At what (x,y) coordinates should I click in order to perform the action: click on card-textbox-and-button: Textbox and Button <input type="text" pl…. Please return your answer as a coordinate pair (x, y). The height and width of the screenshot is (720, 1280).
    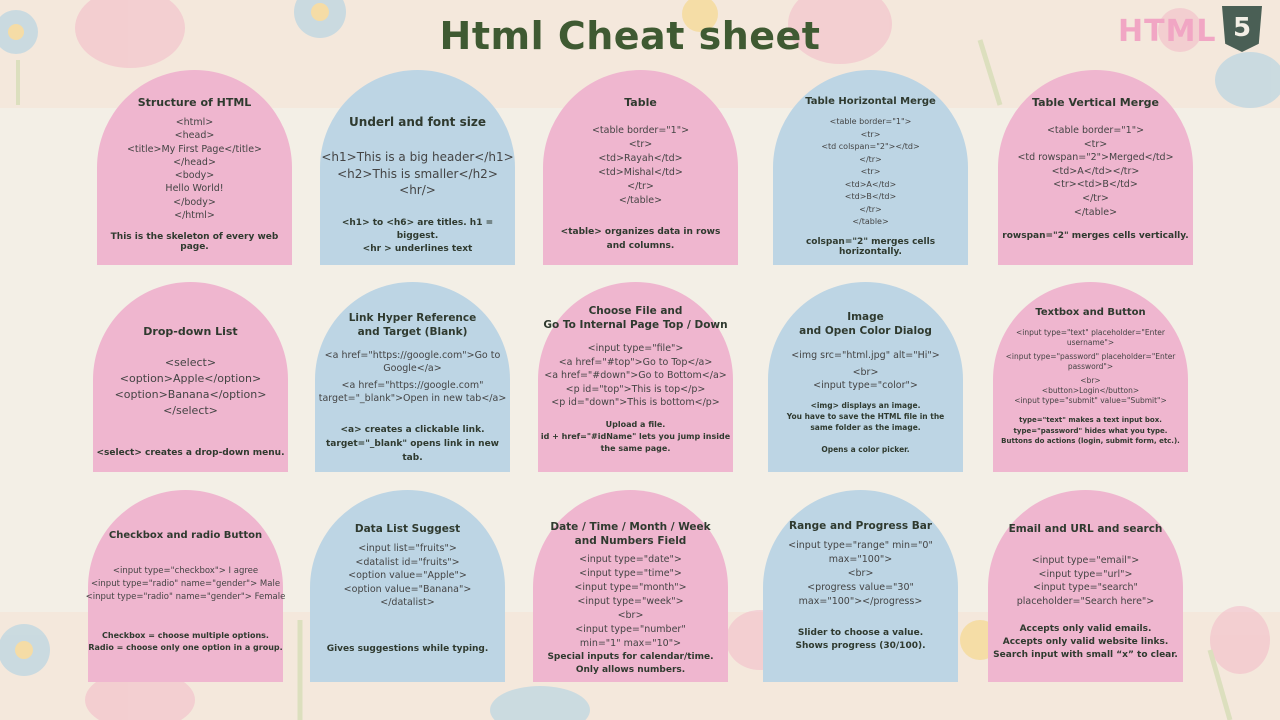
    Looking at the image, I should click on (1090, 377).